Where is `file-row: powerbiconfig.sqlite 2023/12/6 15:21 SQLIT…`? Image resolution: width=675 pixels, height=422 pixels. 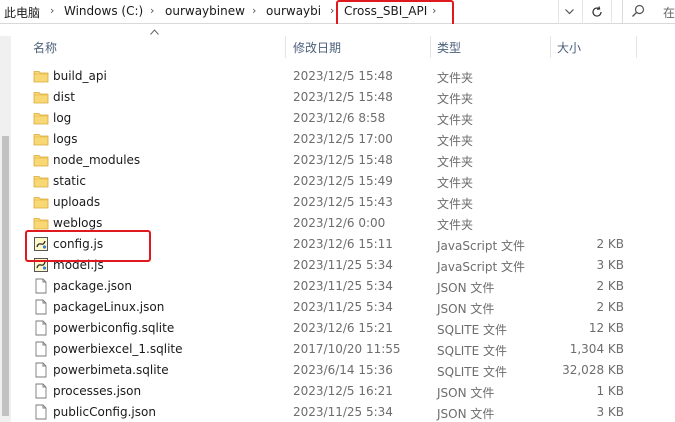
file-row: powerbiconfig.sqlite 2023/12/6 15:21 SQLIT… is located at coordinates (324, 328).